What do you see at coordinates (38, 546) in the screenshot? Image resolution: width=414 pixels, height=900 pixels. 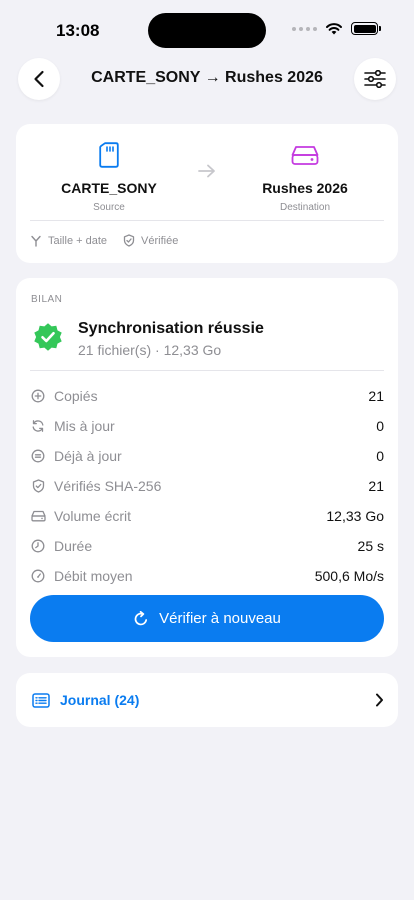 I see `clock-icon` at bounding box center [38, 546].